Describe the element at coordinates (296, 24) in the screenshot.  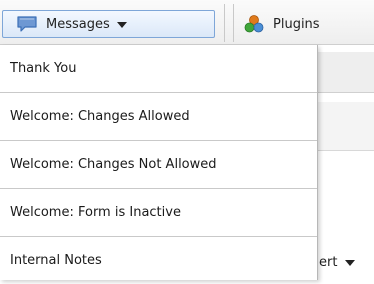
I see `plugins-button-label: Plugins` at that location.